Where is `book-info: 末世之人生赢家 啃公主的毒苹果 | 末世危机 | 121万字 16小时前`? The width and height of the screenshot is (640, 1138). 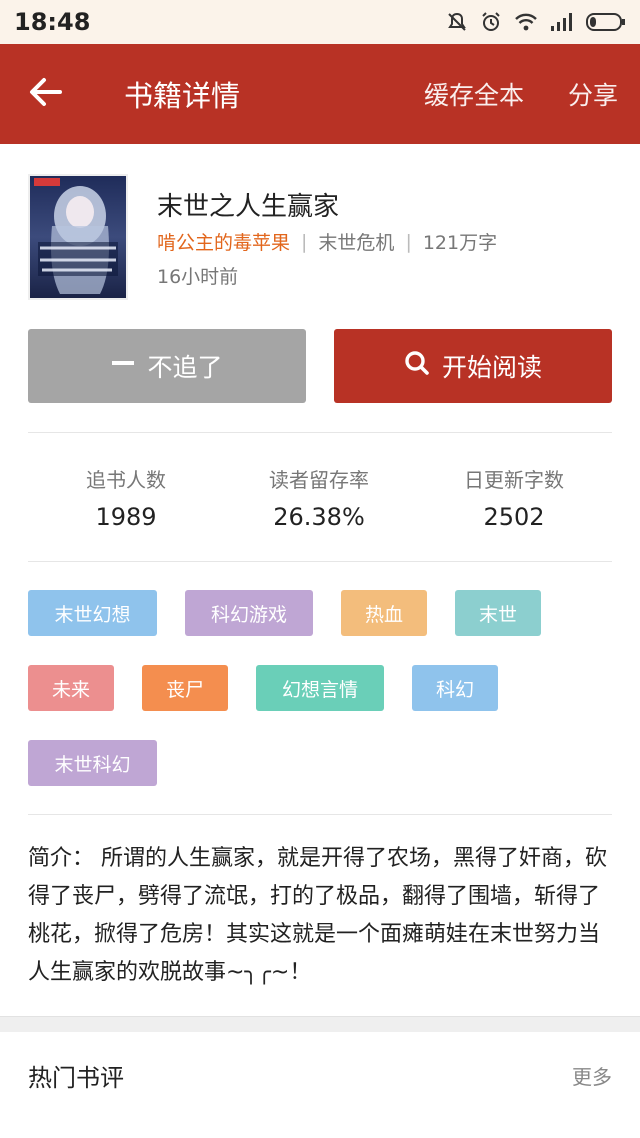
book-info: 末世之人生赢家 啃公主的毒苹果 | 末世危机 | 121万字 16小时前 is located at coordinates (320, 229).